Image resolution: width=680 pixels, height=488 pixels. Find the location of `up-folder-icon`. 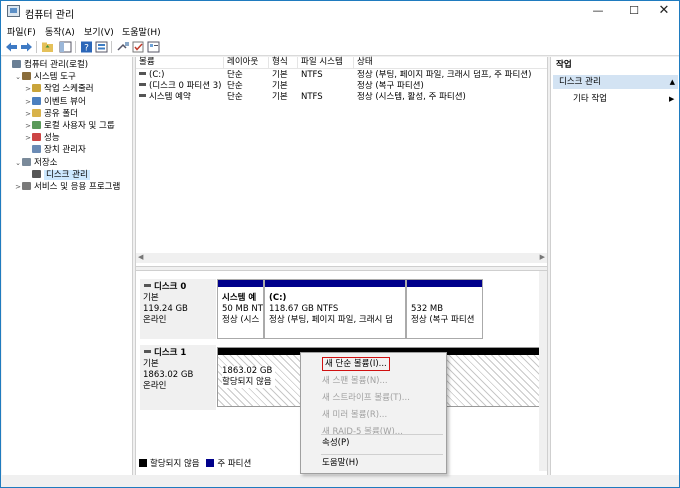

up-folder-icon is located at coordinates (47, 47).